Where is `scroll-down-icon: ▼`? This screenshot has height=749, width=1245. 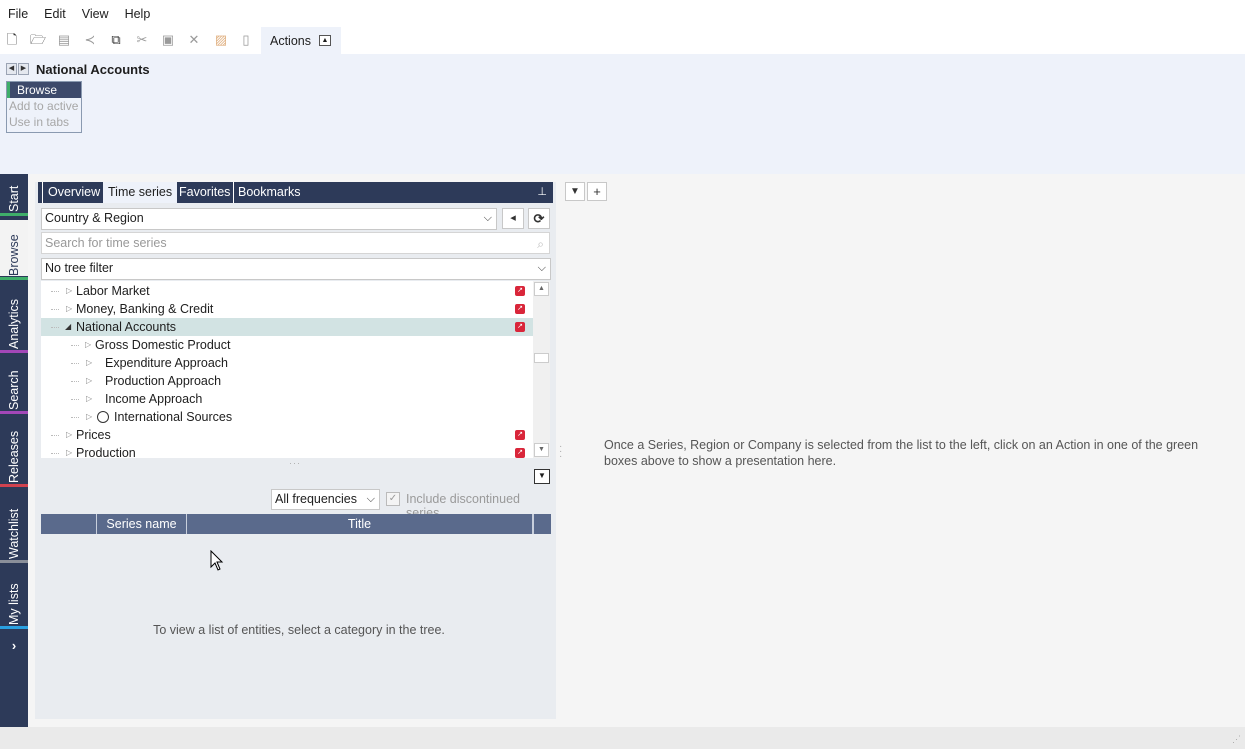 scroll-down-icon: ▼ is located at coordinates (541, 450).